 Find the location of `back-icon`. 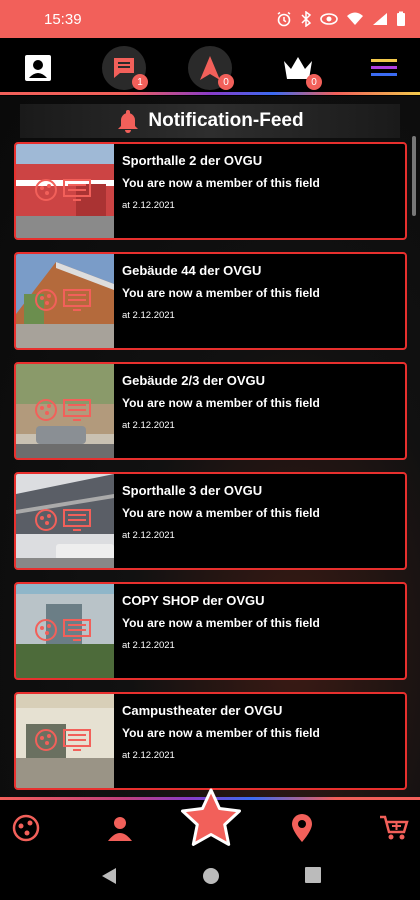

back-icon is located at coordinates (109, 876).